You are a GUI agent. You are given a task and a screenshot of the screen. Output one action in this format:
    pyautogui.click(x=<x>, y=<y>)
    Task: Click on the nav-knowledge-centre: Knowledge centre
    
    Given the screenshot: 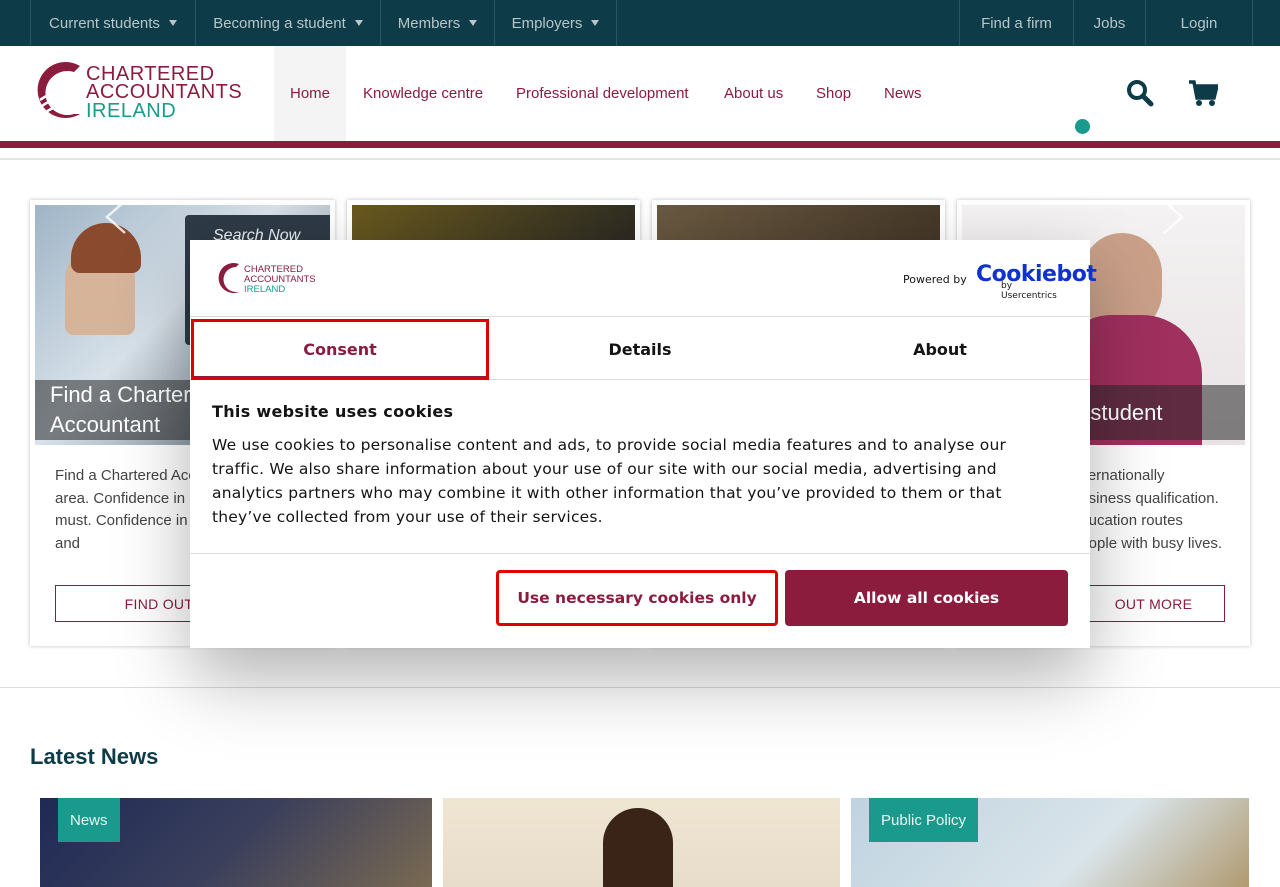 What is the action you would take?
    pyautogui.click(x=423, y=93)
    